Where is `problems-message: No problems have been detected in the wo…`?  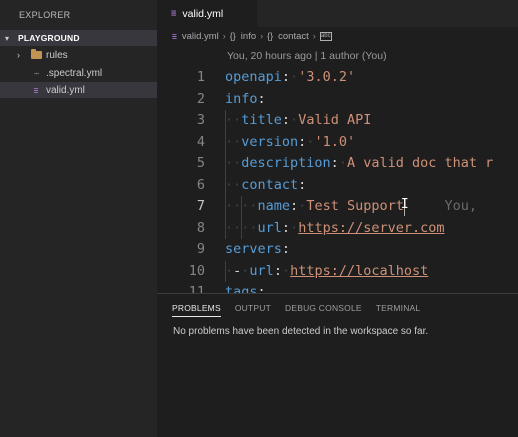 problems-message: No problems have been detected in the wo… is located at coordinates (301, 331).